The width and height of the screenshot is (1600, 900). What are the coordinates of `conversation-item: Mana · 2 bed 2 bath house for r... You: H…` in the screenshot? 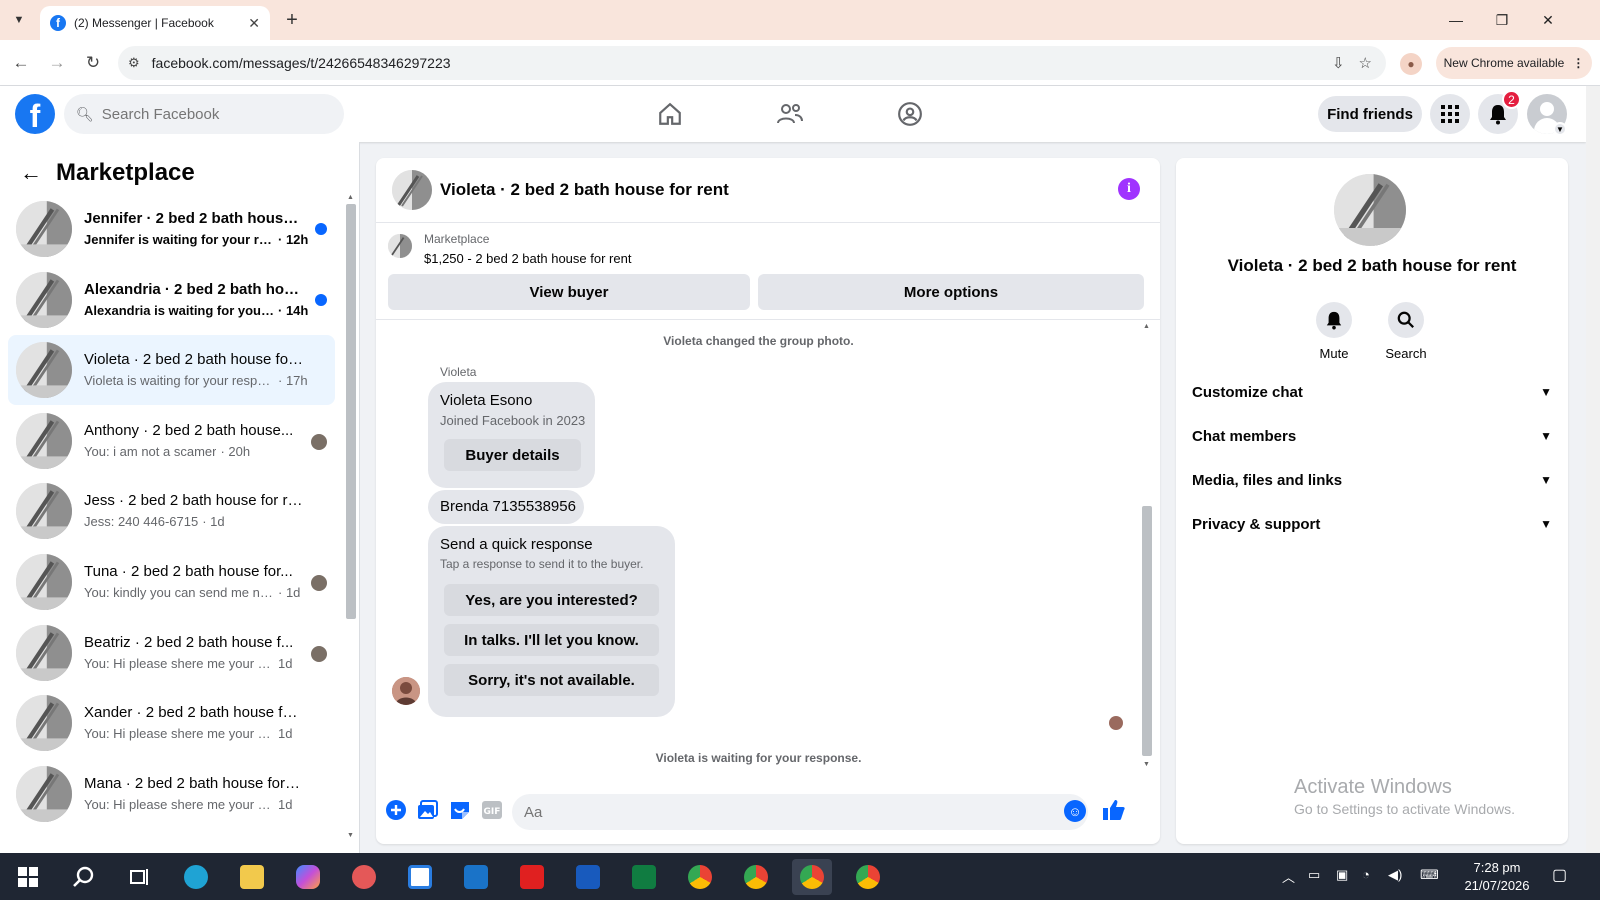 It's located at (171, 794).